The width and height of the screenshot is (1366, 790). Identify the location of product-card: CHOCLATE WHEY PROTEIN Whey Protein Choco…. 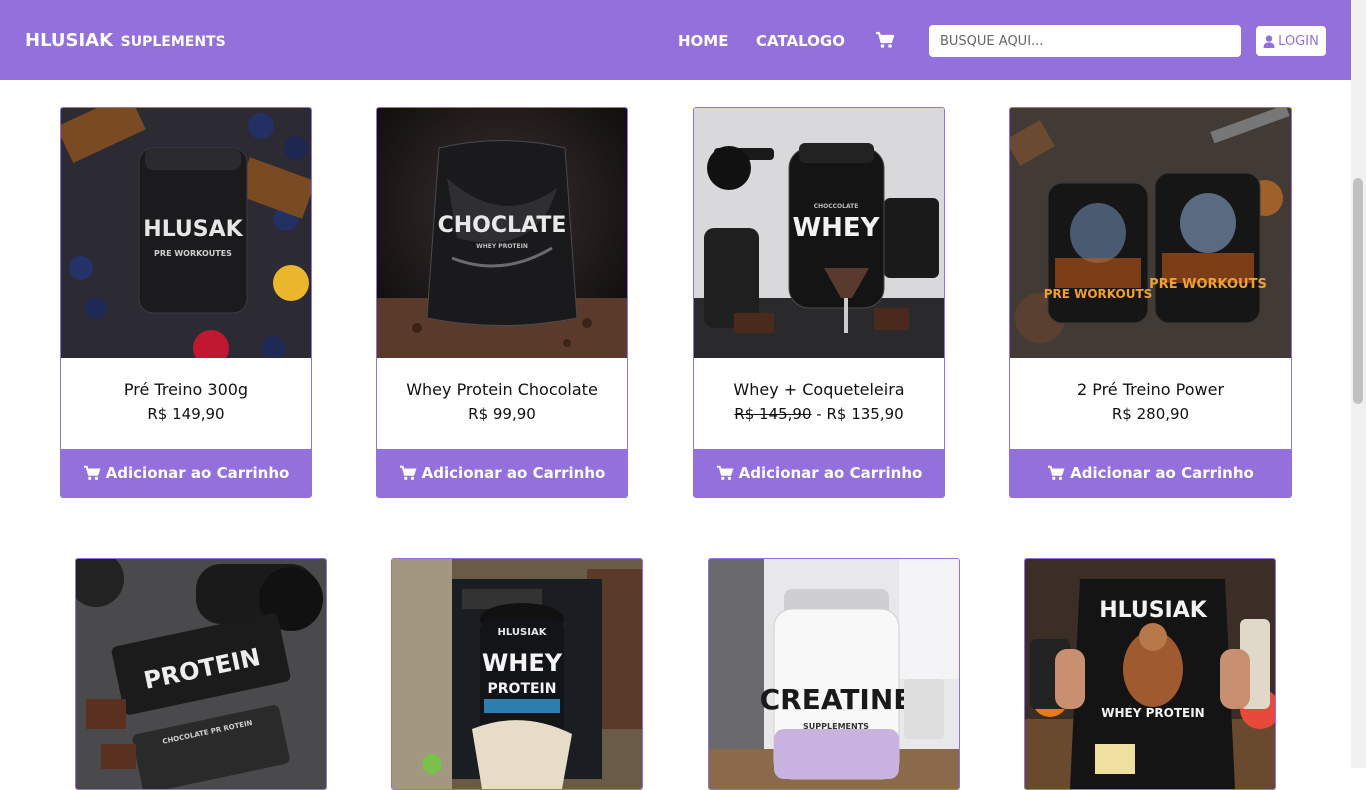
(502, 302).